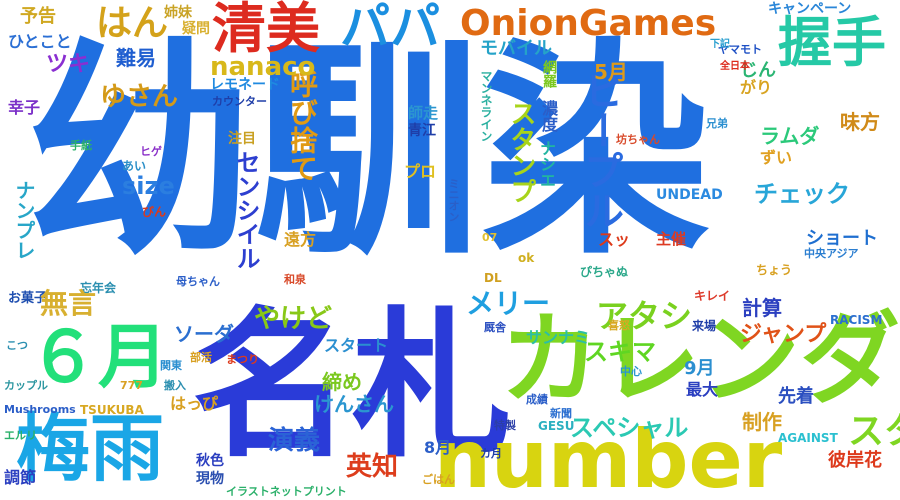  What do you see at coordinates (756, 87) in the screenshot?
I see `word: がり` at bounding box center [756, 87].